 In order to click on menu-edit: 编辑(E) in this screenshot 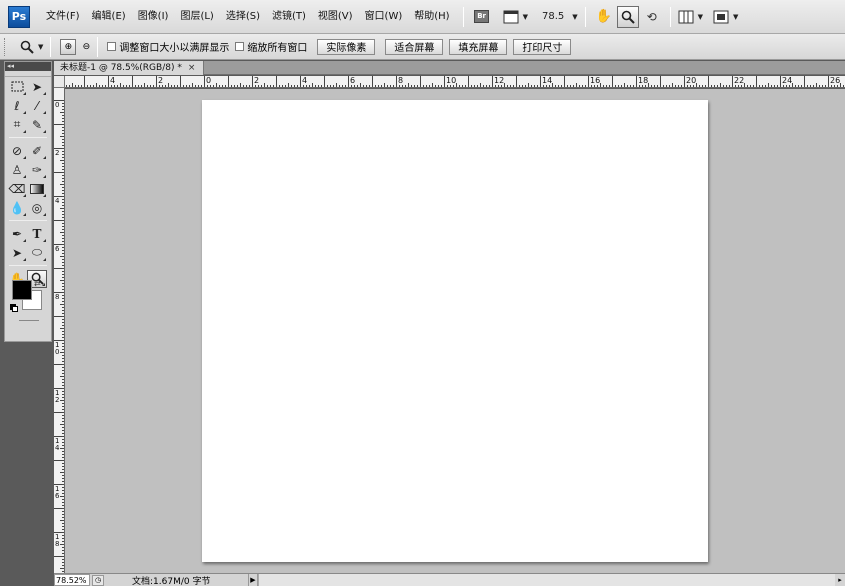, I will do `click(109, 17)`.